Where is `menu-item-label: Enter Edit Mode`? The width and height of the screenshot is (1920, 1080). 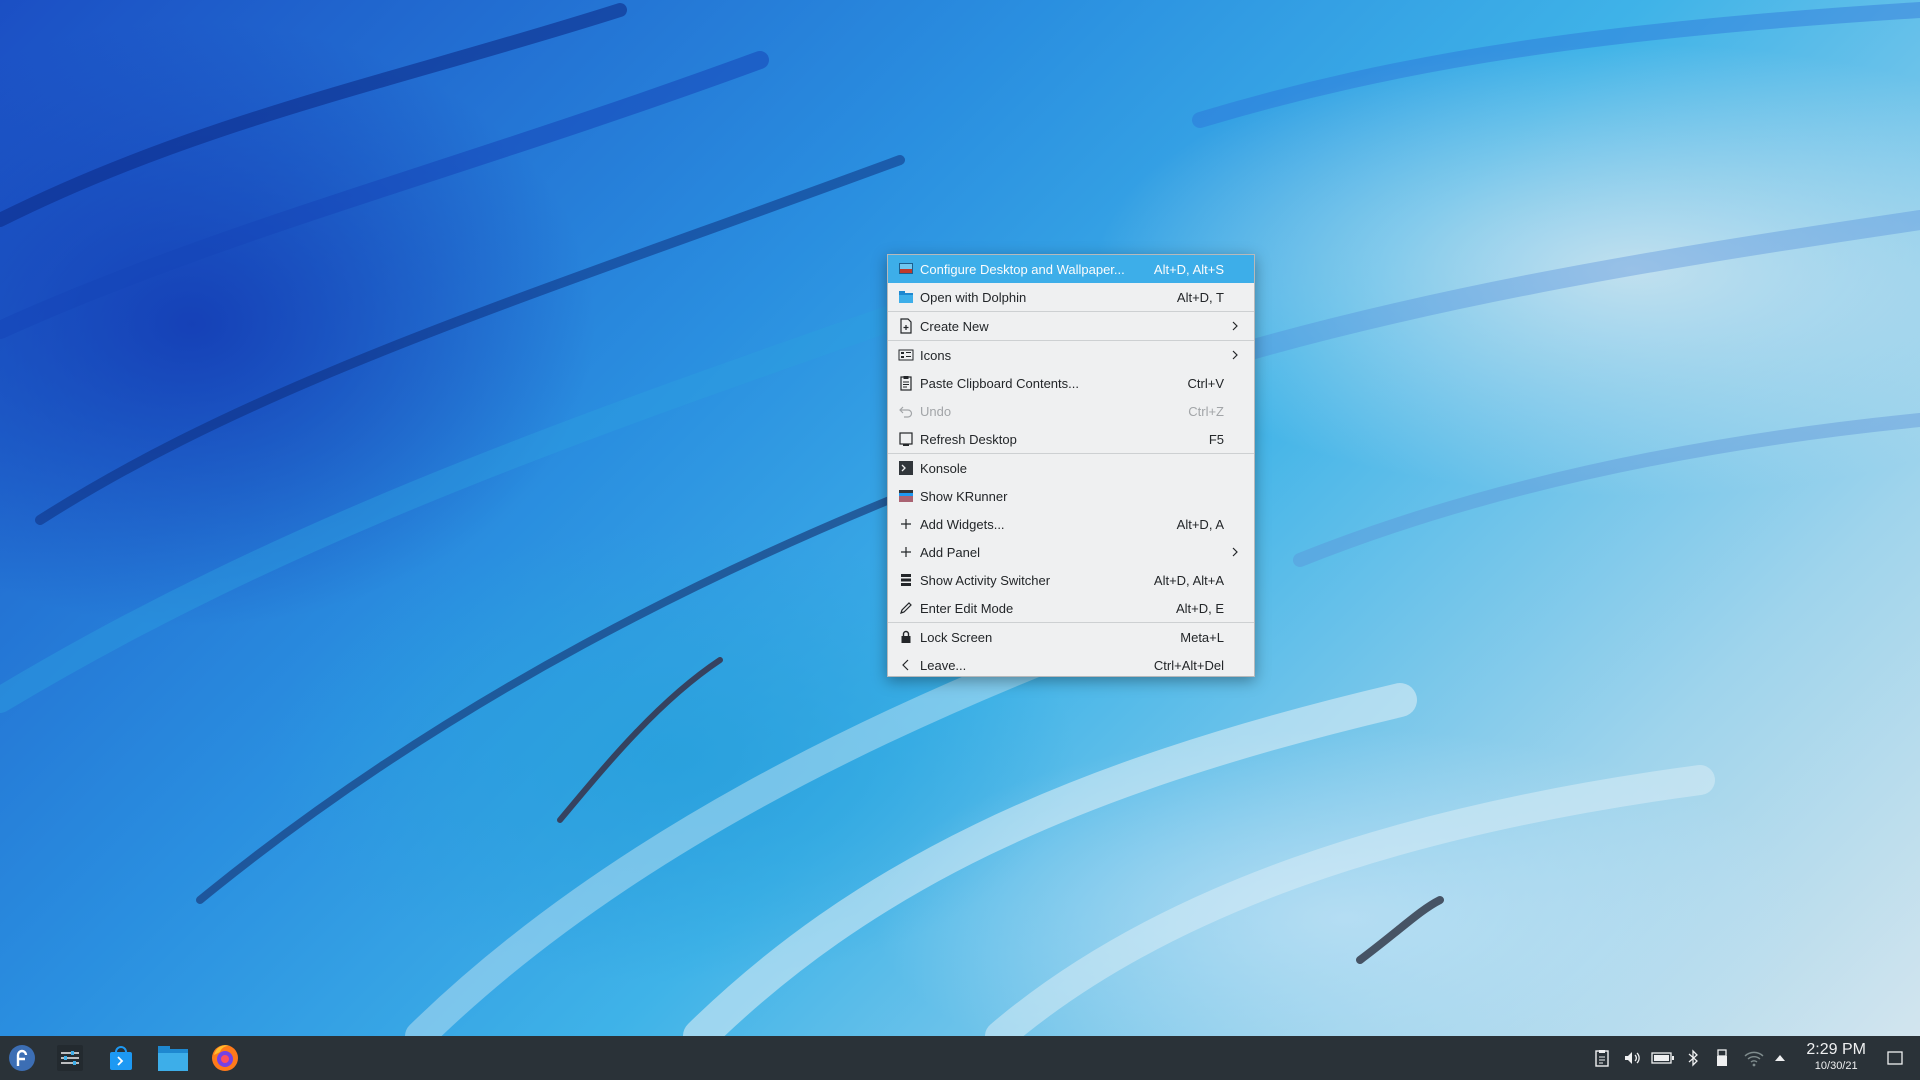
menu-item-label: Enter Edit Mode is located at coordinates (967, 608).